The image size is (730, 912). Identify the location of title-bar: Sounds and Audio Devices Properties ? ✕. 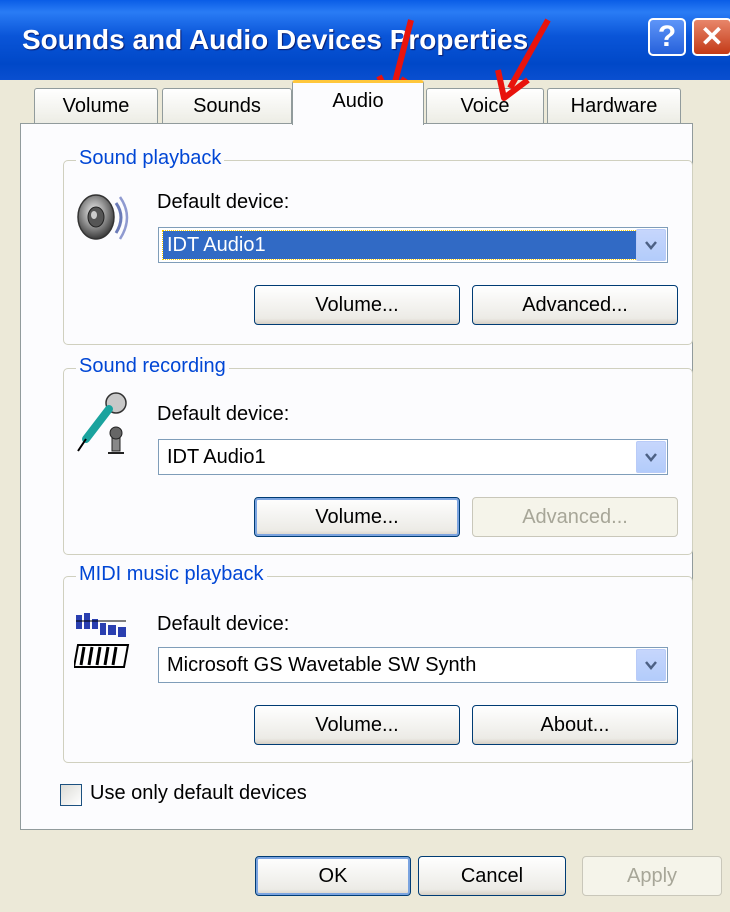
(365, 40).